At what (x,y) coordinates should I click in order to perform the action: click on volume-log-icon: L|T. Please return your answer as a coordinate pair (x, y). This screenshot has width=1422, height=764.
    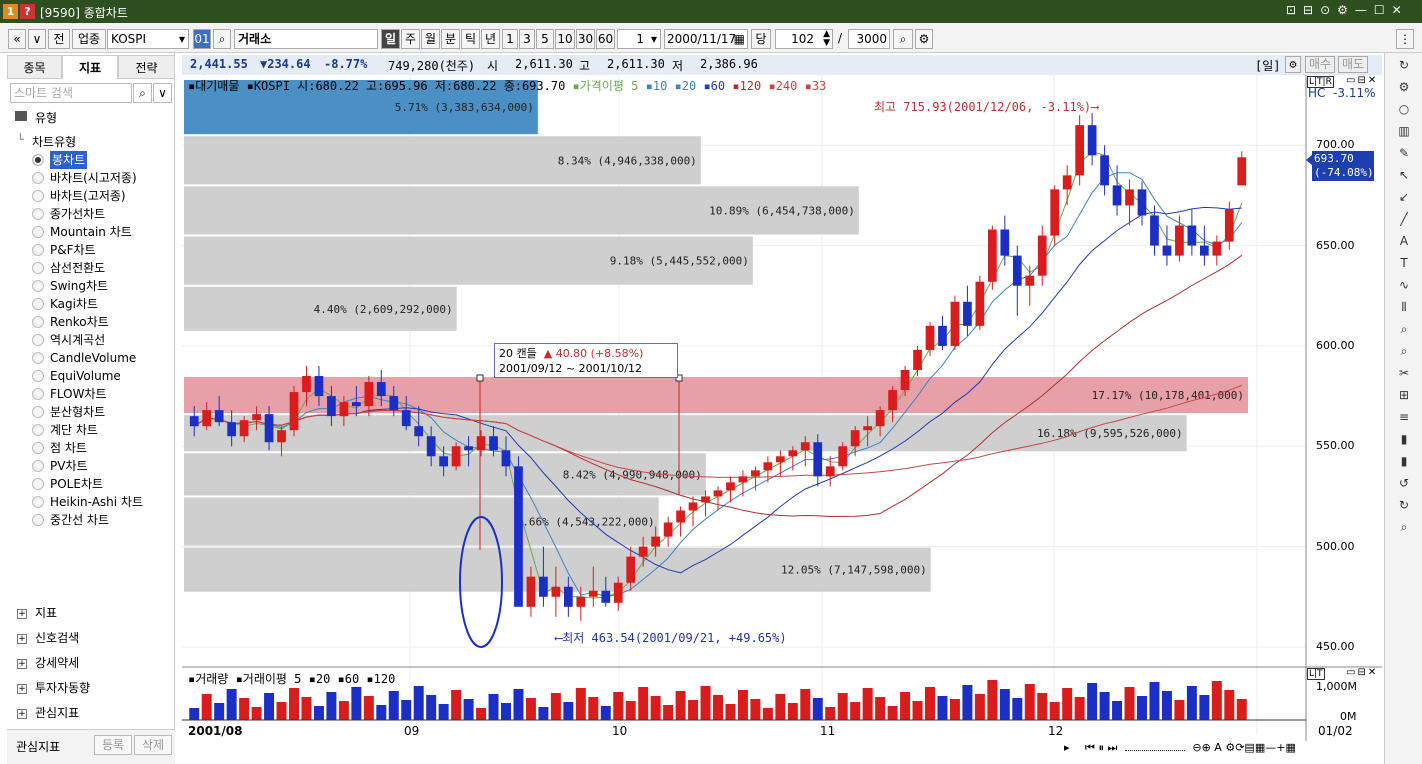
    Looking at the image, I should click on (1316, 674).